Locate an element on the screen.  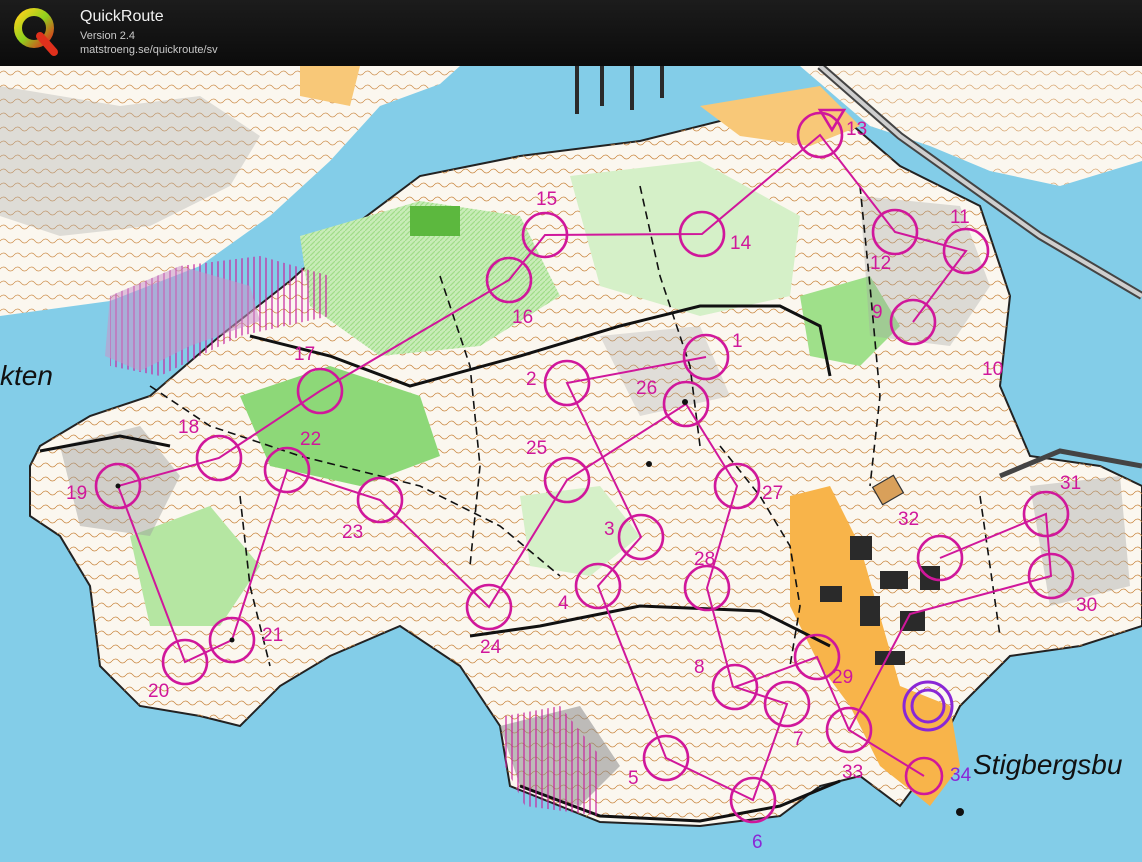
control-label: 20 is located at coordinates (159, 691).